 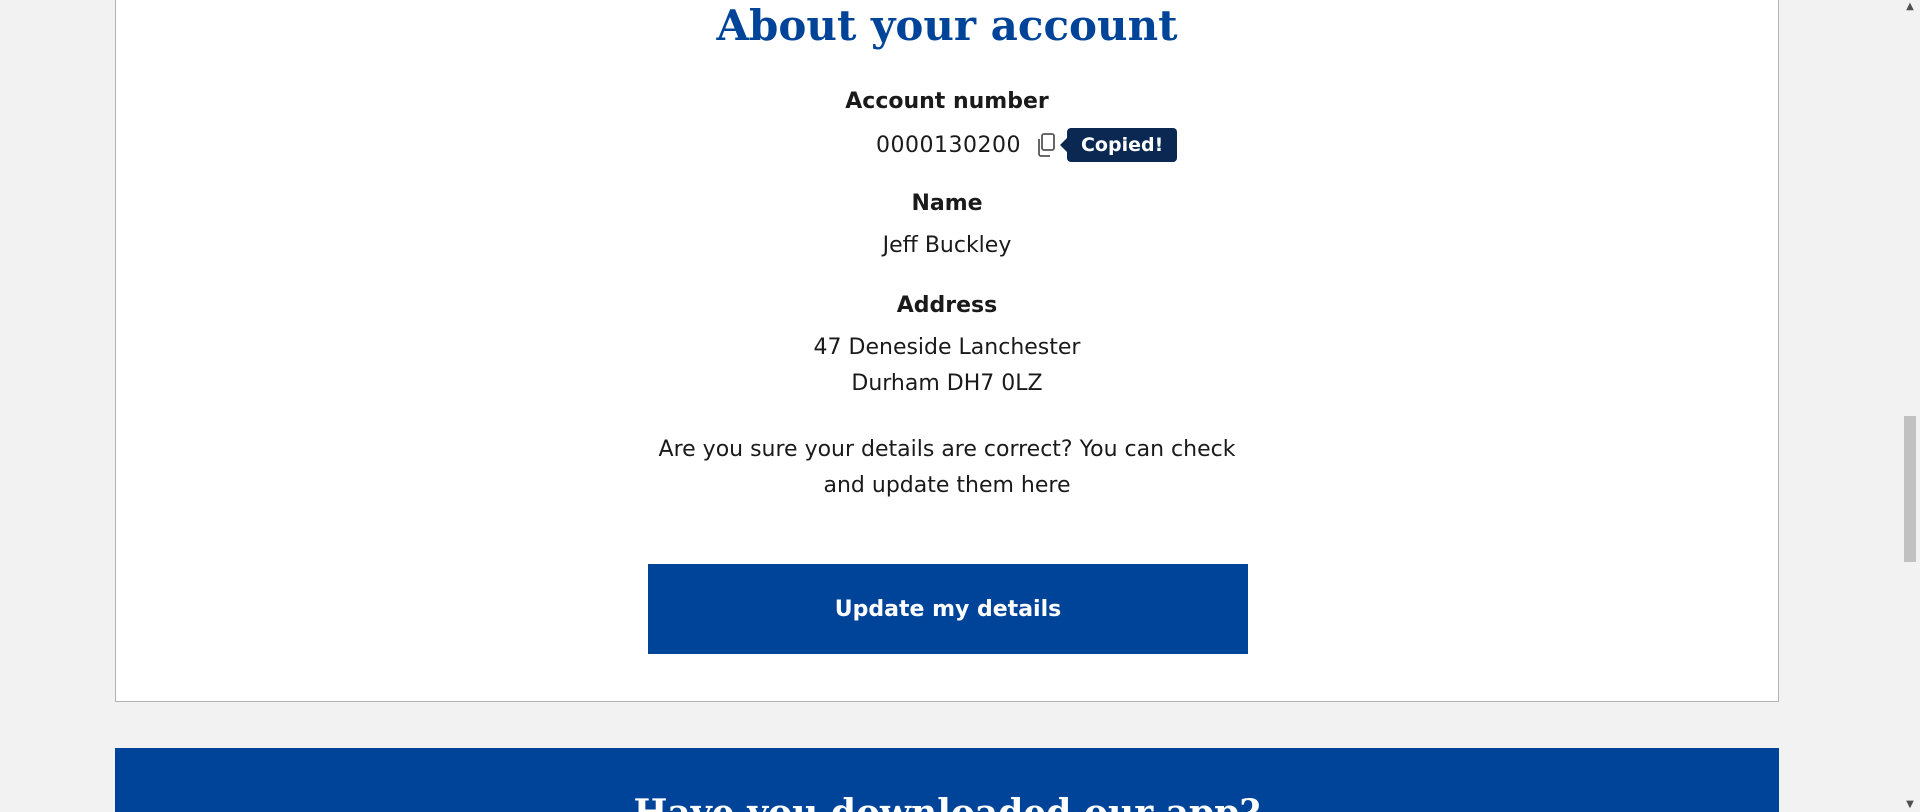 What do you see at coordinates (1118, 145) in the screenshot?
I see `copied-tooltip: Copied!` at bounding box center [1118, 145].